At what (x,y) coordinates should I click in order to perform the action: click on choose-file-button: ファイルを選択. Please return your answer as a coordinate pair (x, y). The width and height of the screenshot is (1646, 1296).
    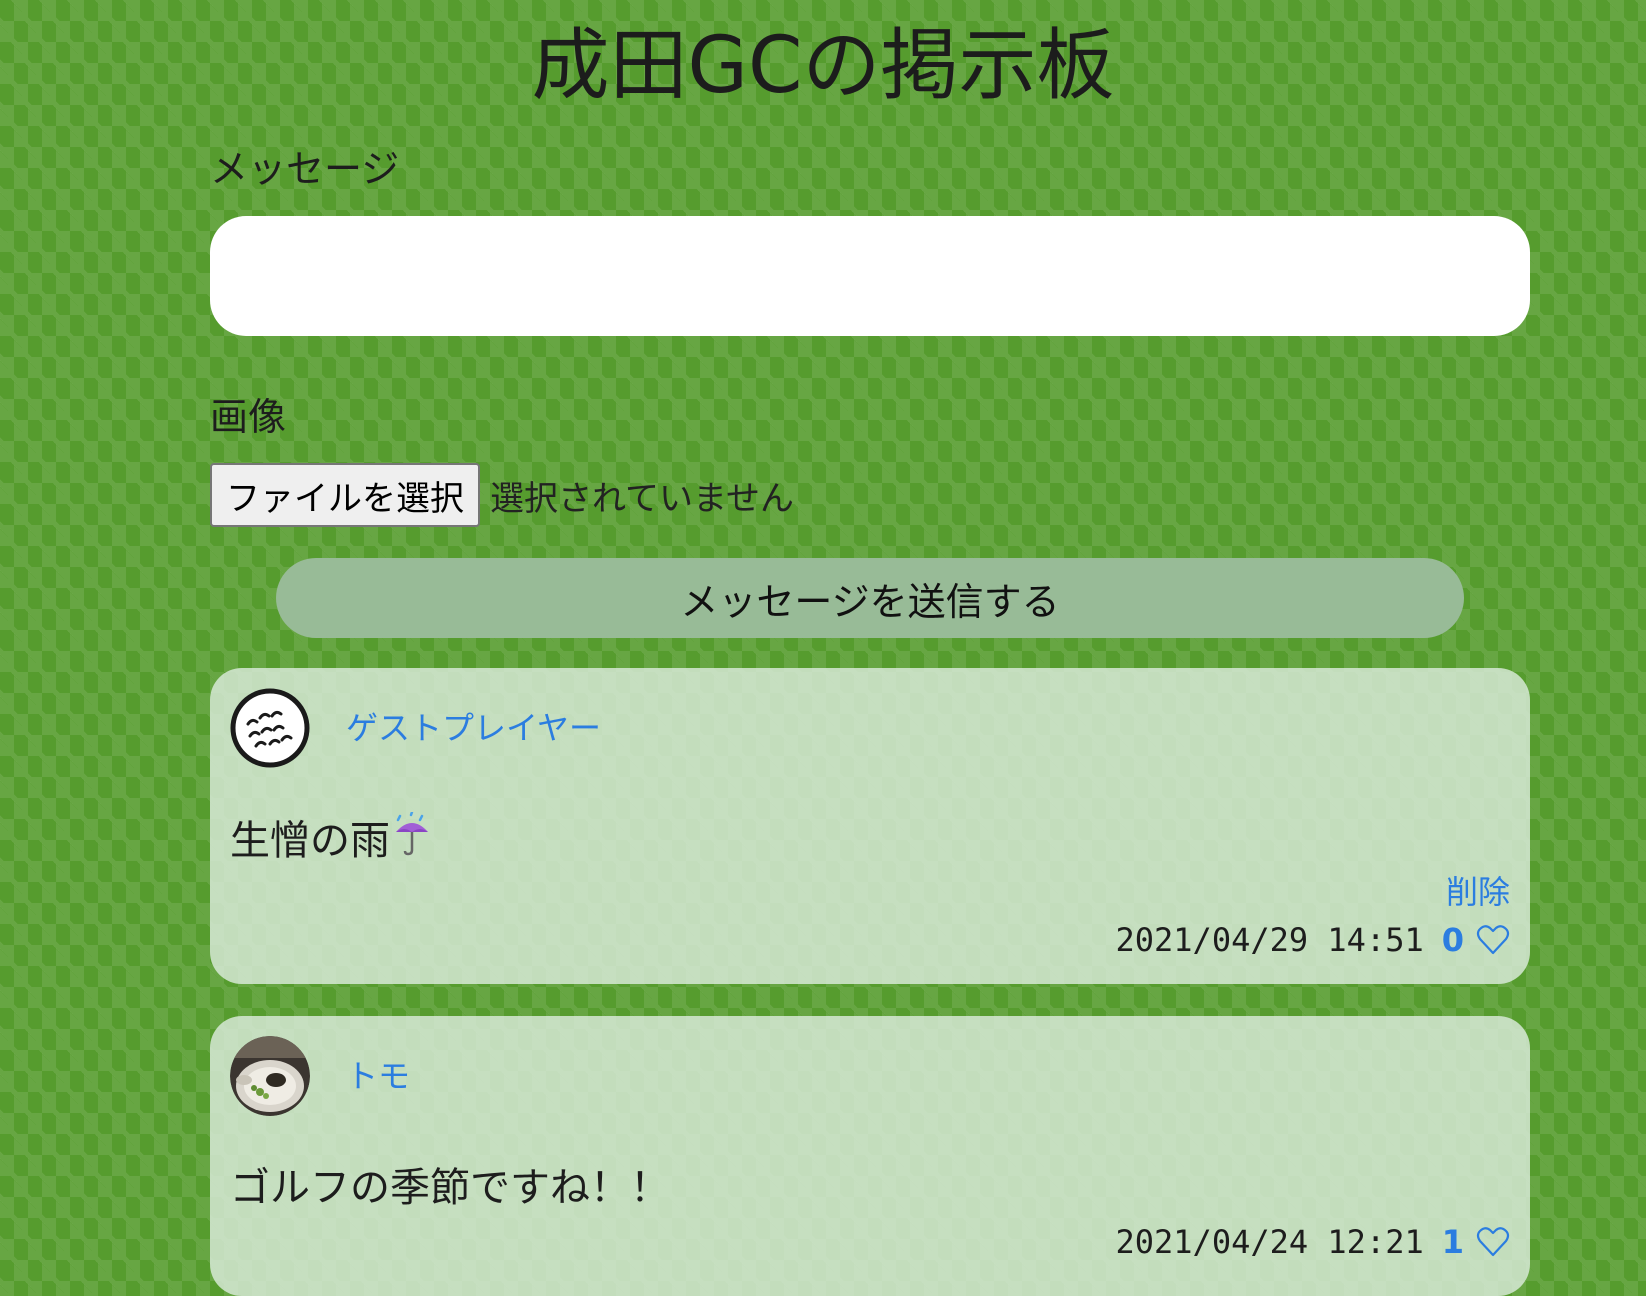
    Looking at the image, I should click on (345, 495).